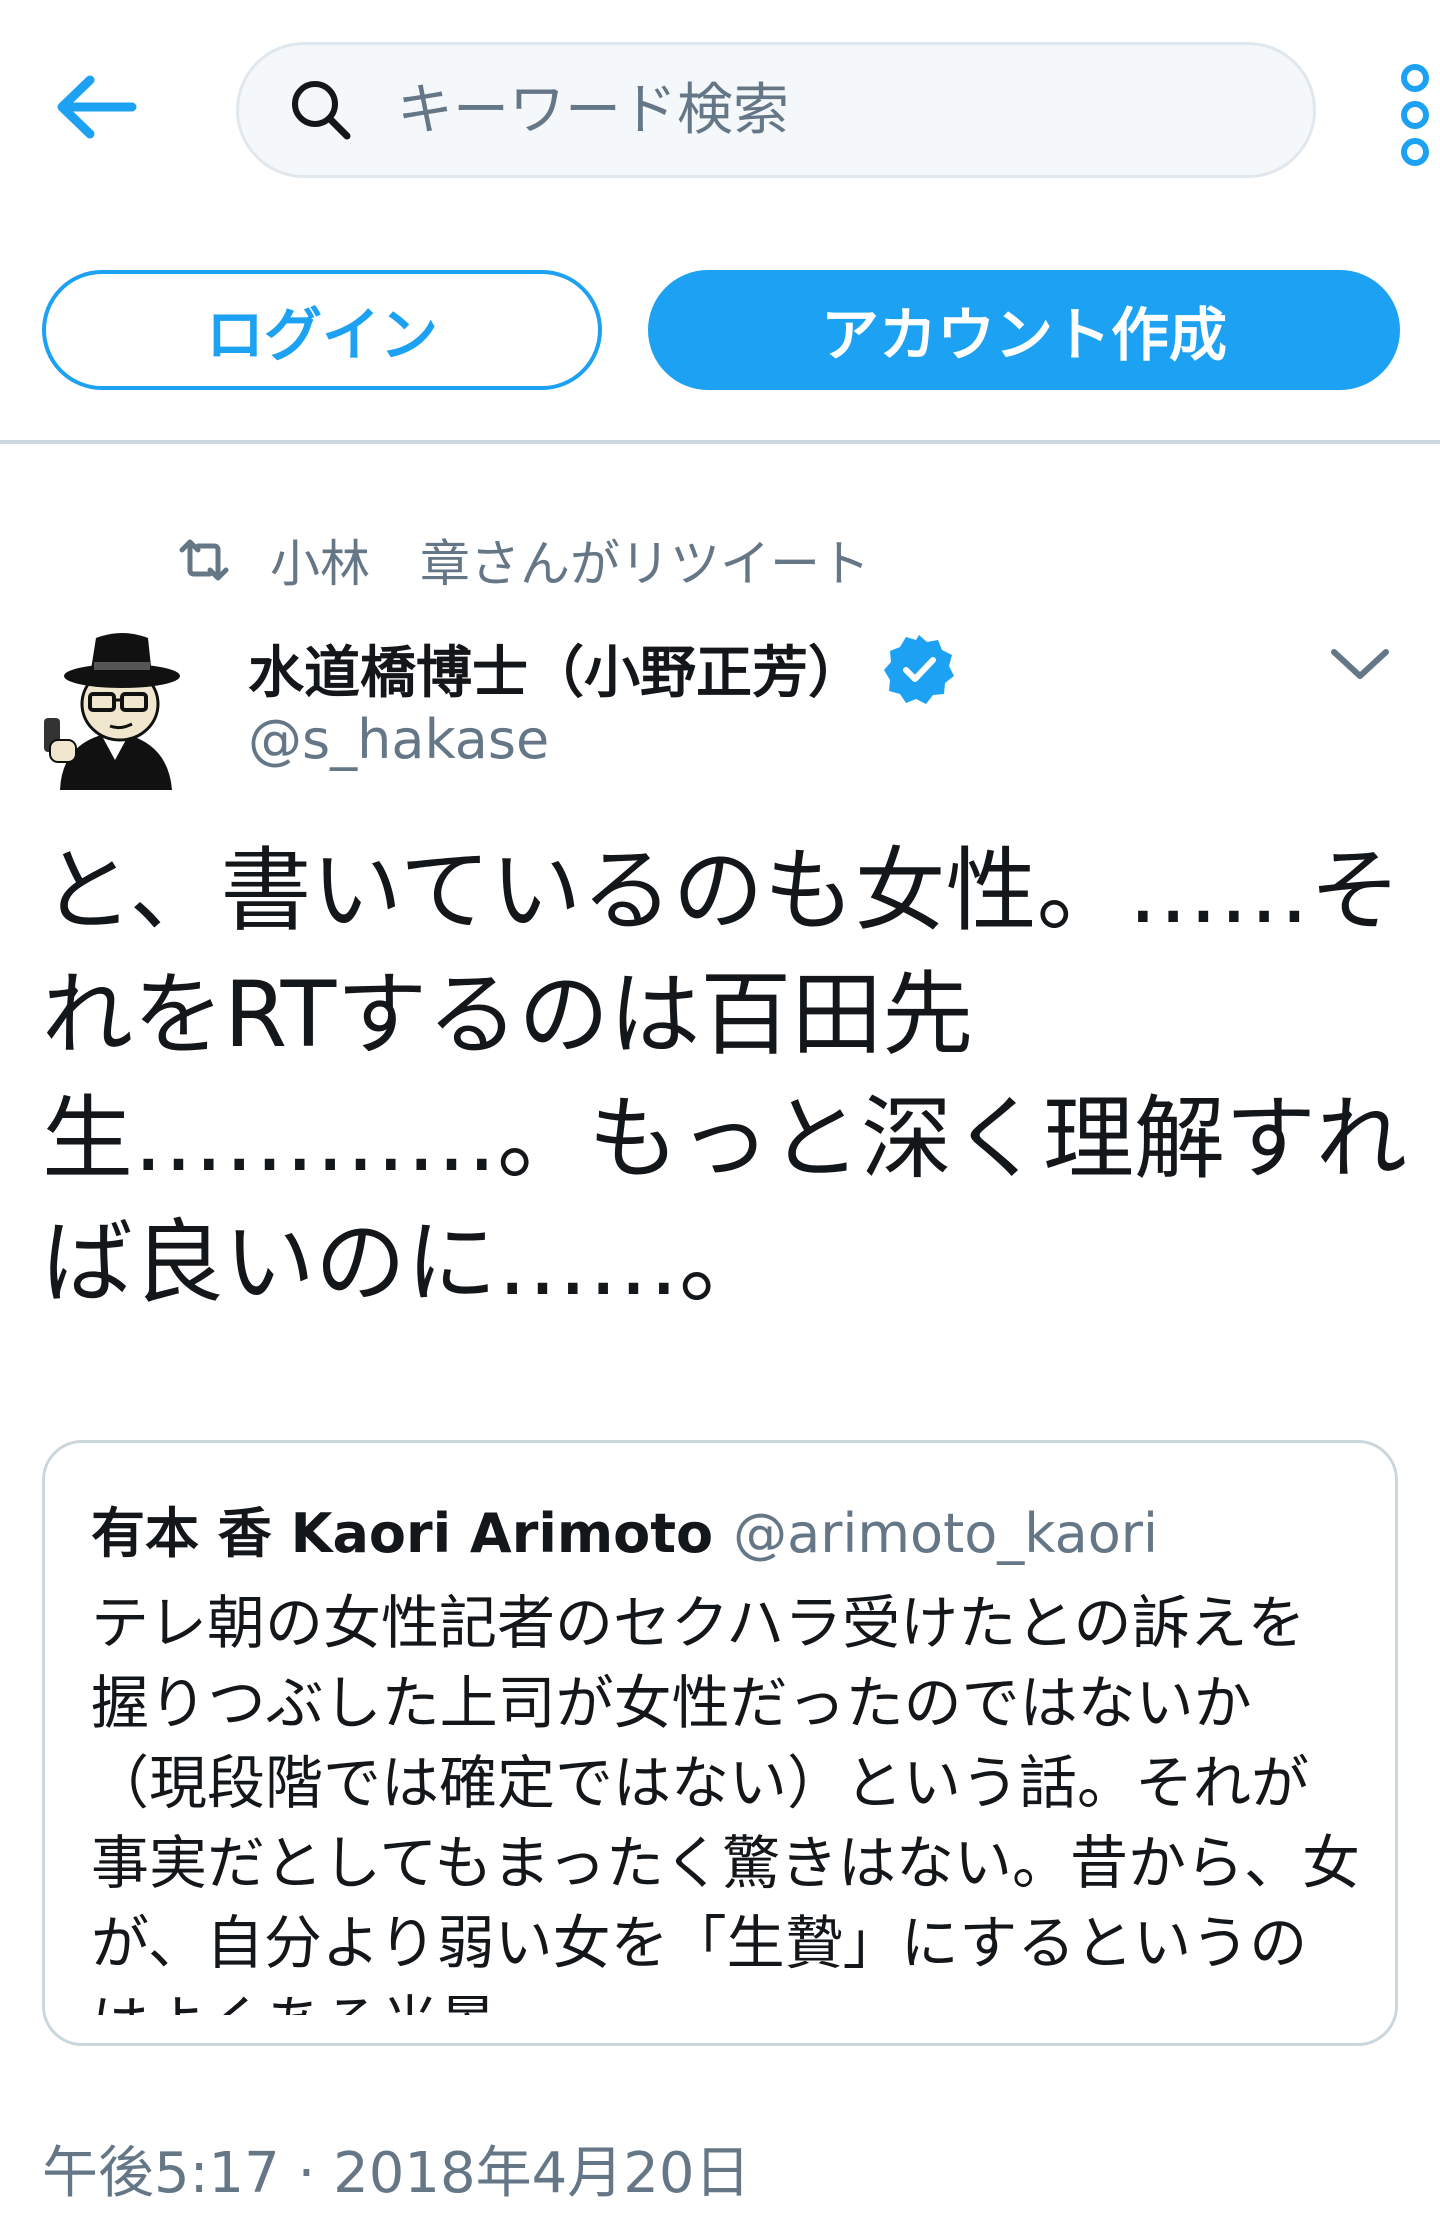  Describe the element at coordinates (720, 442) in the screenshot. I see `divider` at that location.